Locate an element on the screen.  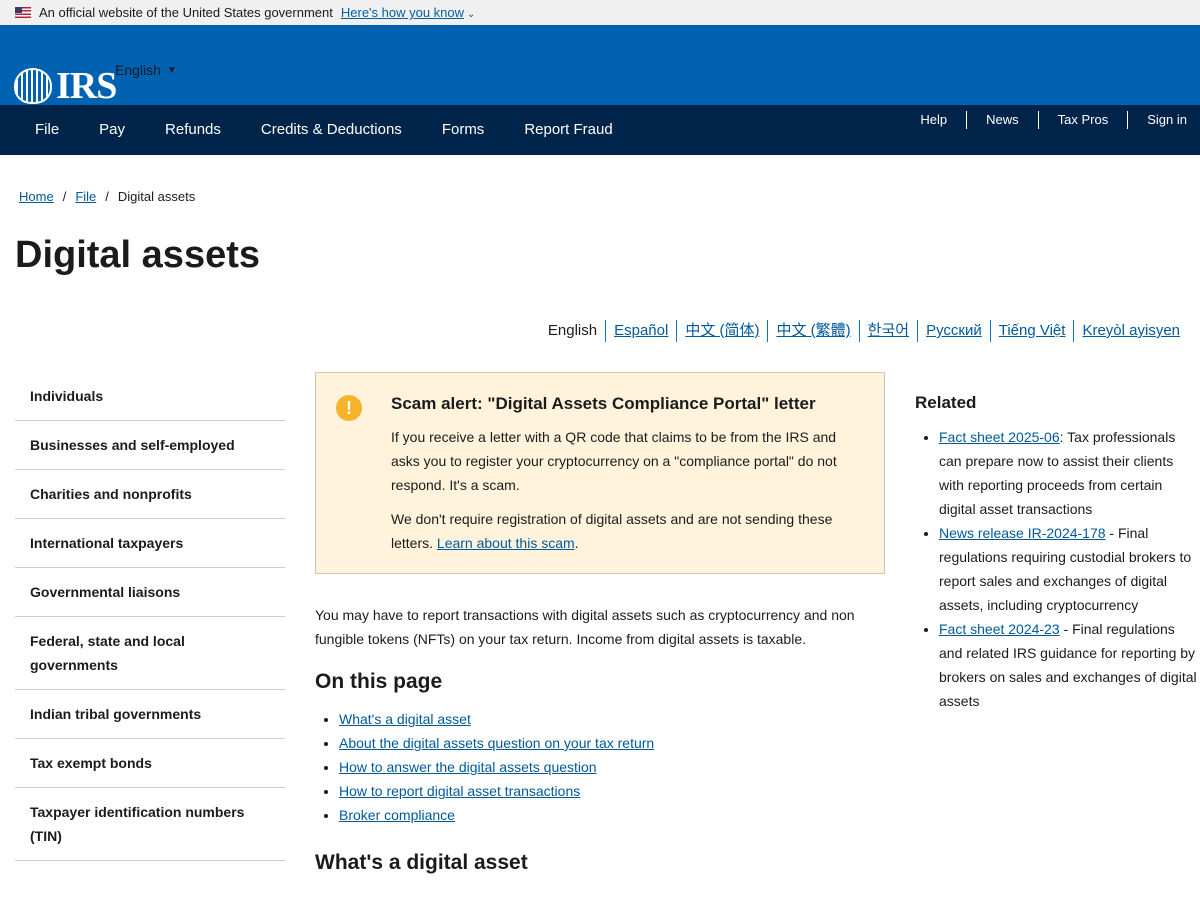
nav-item-pay: Pay is located at coordinates (112, 130).